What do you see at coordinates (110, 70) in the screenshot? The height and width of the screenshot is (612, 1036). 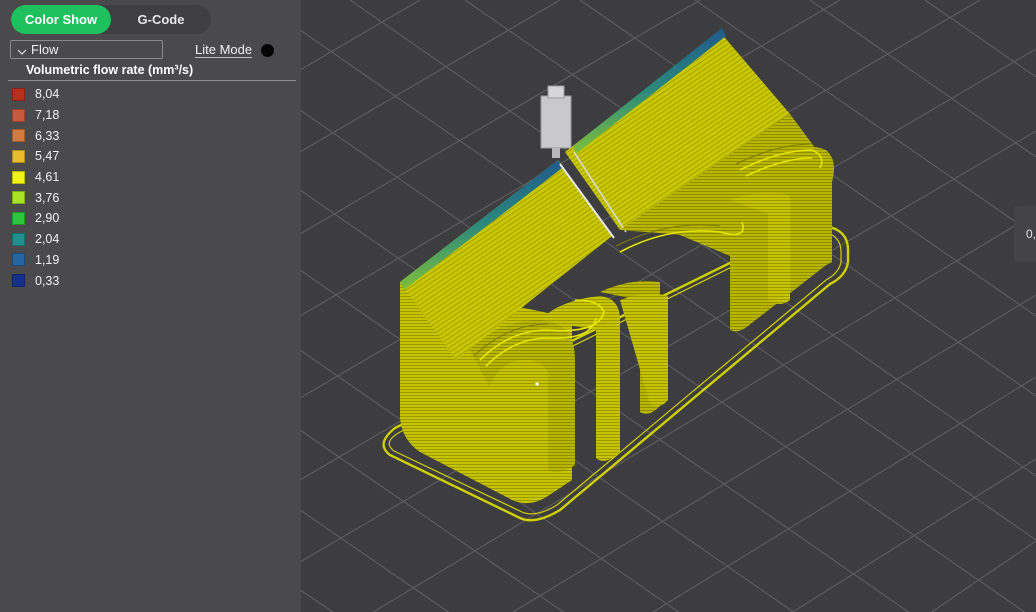 I see `legend-title: Volumetric flow rate (mm³/s)` at bounding box center [110, 70].